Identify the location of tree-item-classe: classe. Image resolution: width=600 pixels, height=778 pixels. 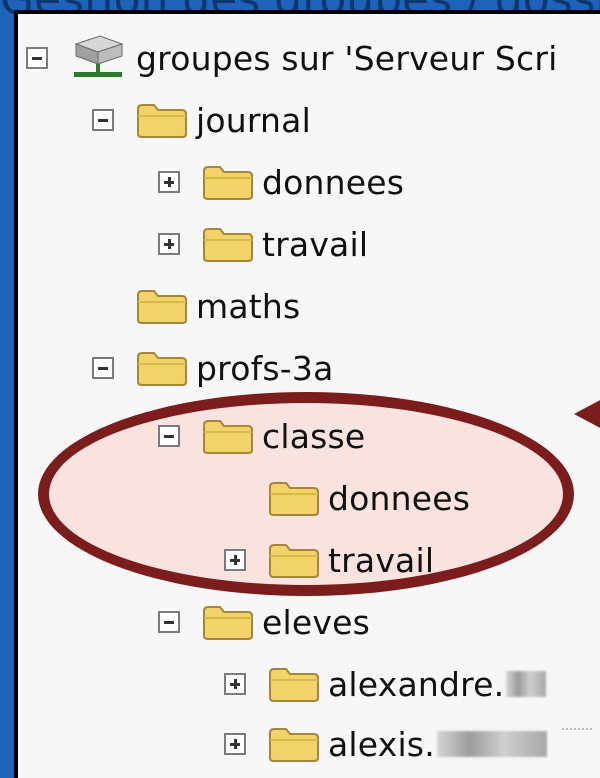
(261, 436).